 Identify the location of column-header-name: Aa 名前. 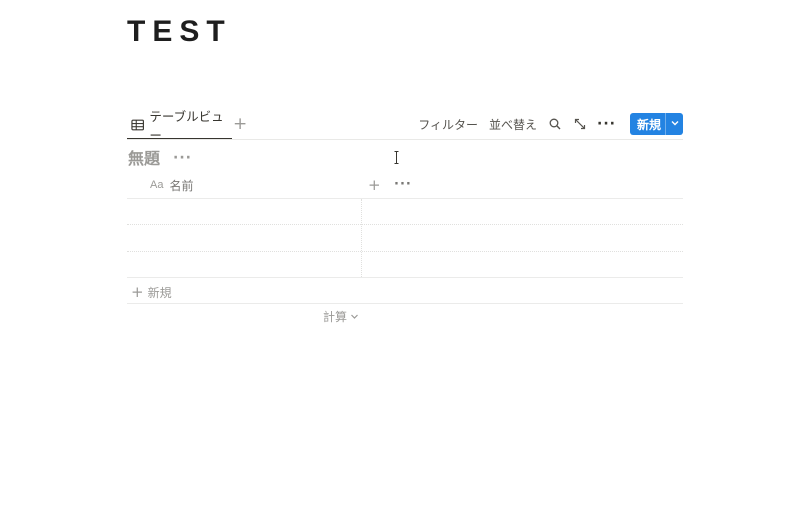
(171, 185).